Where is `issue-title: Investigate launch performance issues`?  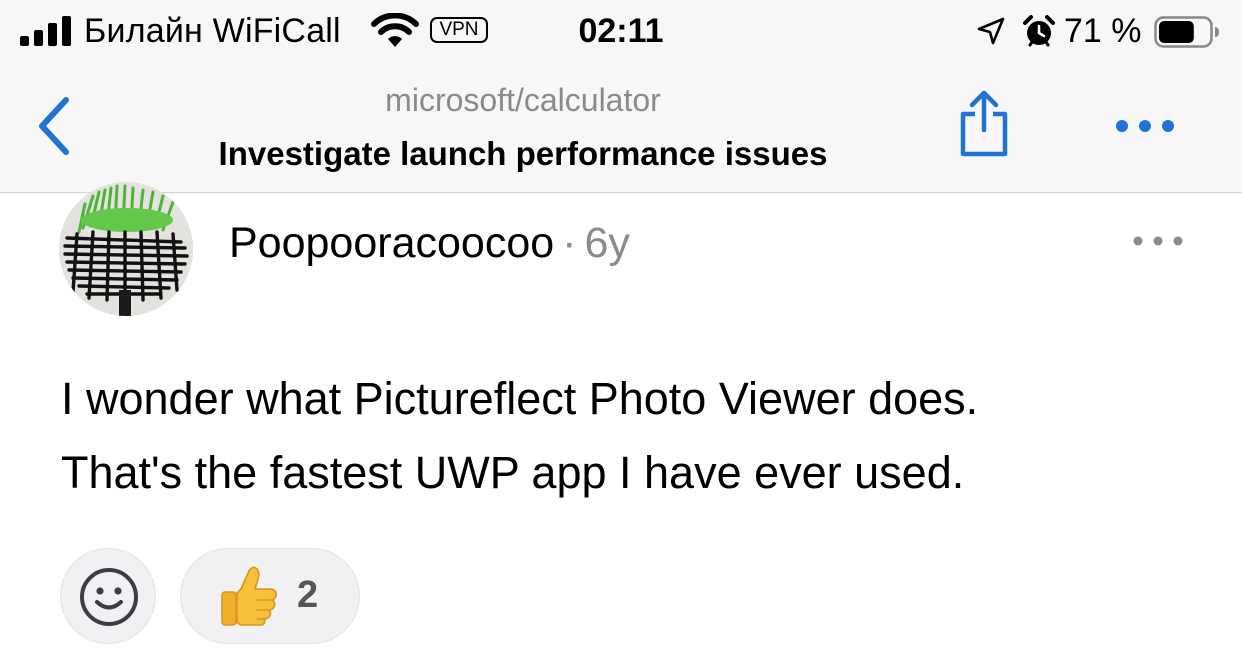 issue-title: Investigate launch performance issues is located at coordinates (523, 153).